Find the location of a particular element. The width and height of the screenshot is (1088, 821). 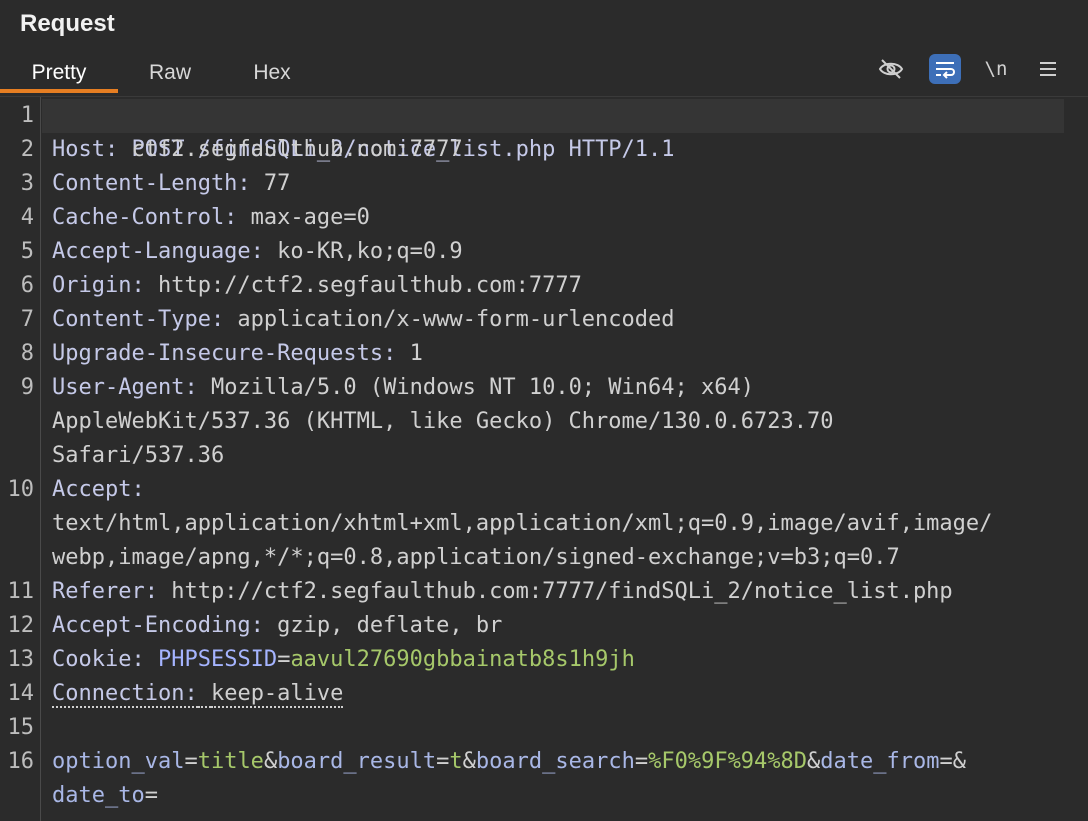

line-number: 4 is located at coordinates (27, 217).